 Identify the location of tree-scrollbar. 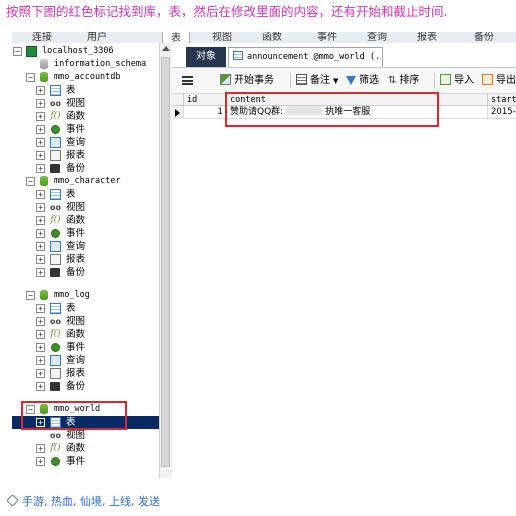
(165, 260).